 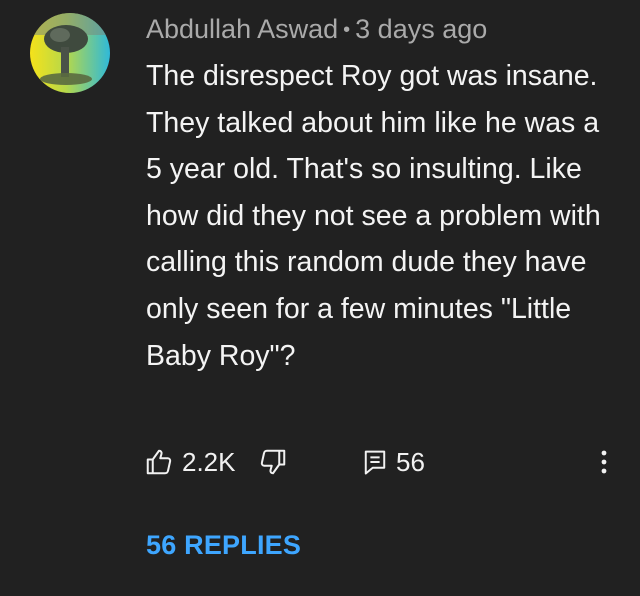 I want to click on comment-actions: 2.2K 56, so click(x=384, y=462).